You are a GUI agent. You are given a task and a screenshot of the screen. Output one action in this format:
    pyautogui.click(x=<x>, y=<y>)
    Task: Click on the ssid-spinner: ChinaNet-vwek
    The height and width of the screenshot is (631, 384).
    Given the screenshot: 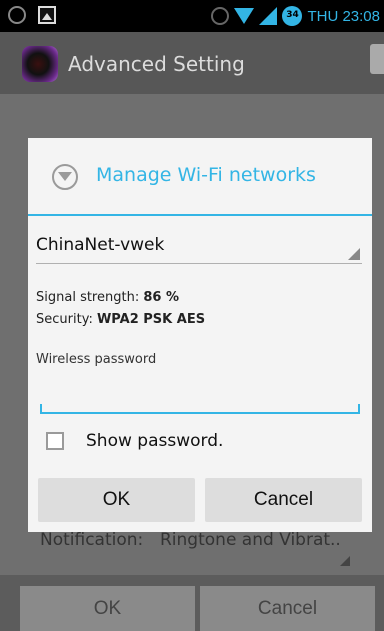 What is the action you would take?
    pyautogui.click(x=199, y=248)
    